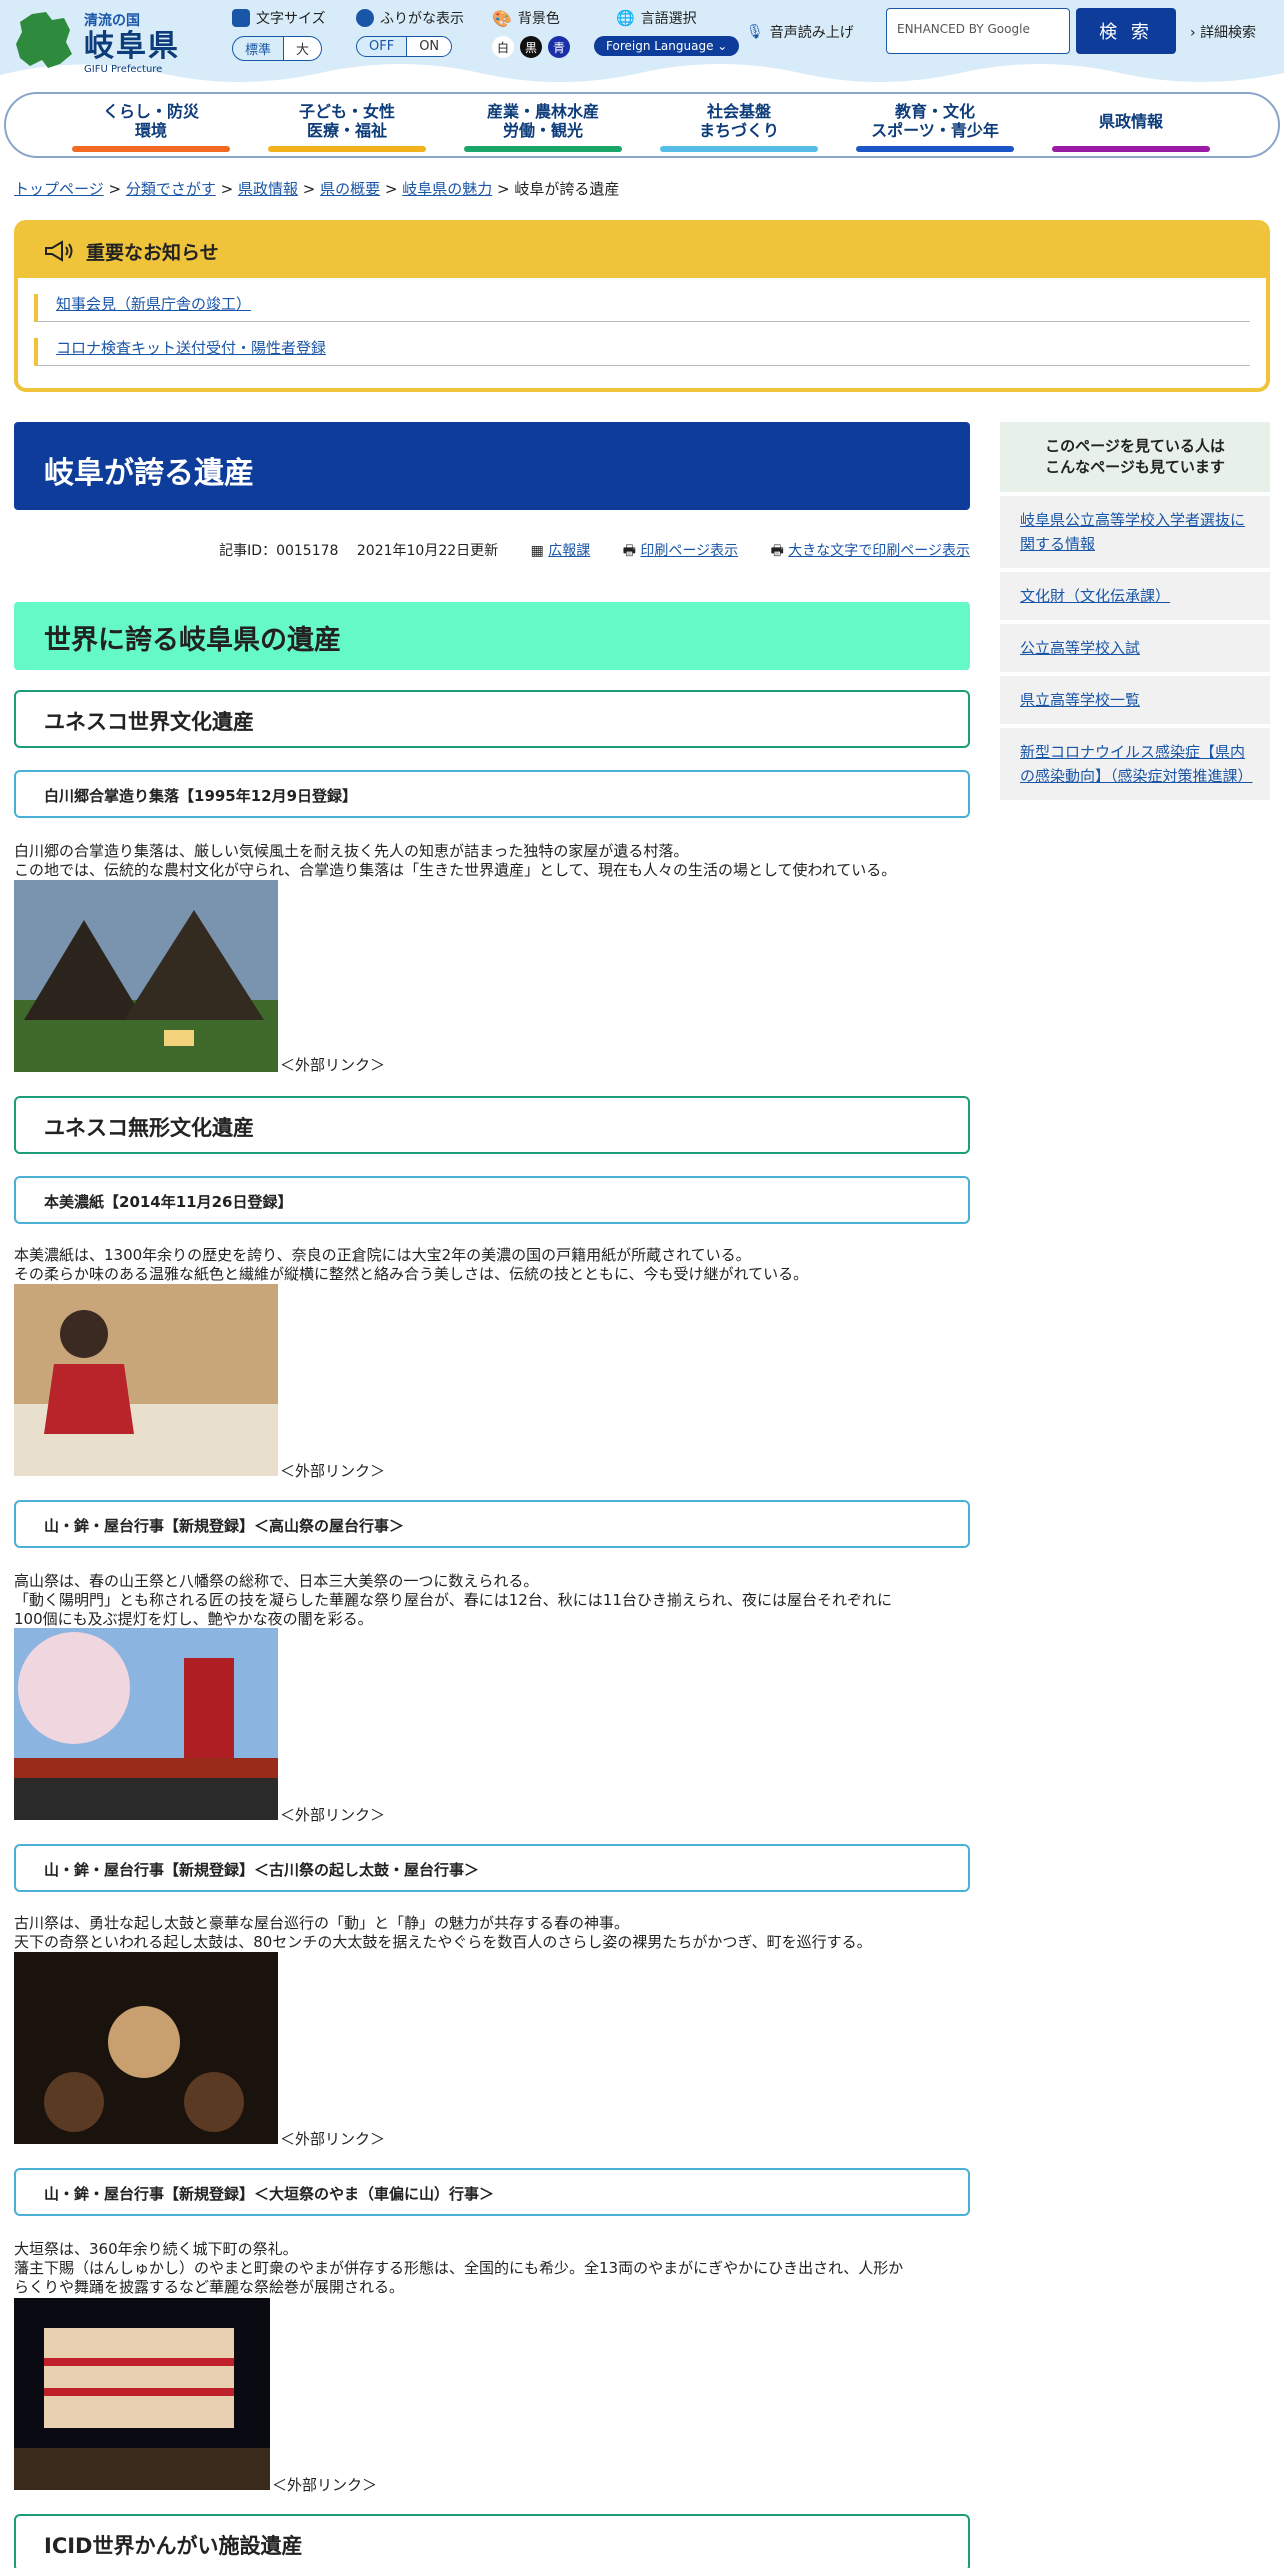 The width and height of the screenshot is (1284, 2568). I want to click on nav-label-line2: スポーツ・青少年, so click(935, 130).